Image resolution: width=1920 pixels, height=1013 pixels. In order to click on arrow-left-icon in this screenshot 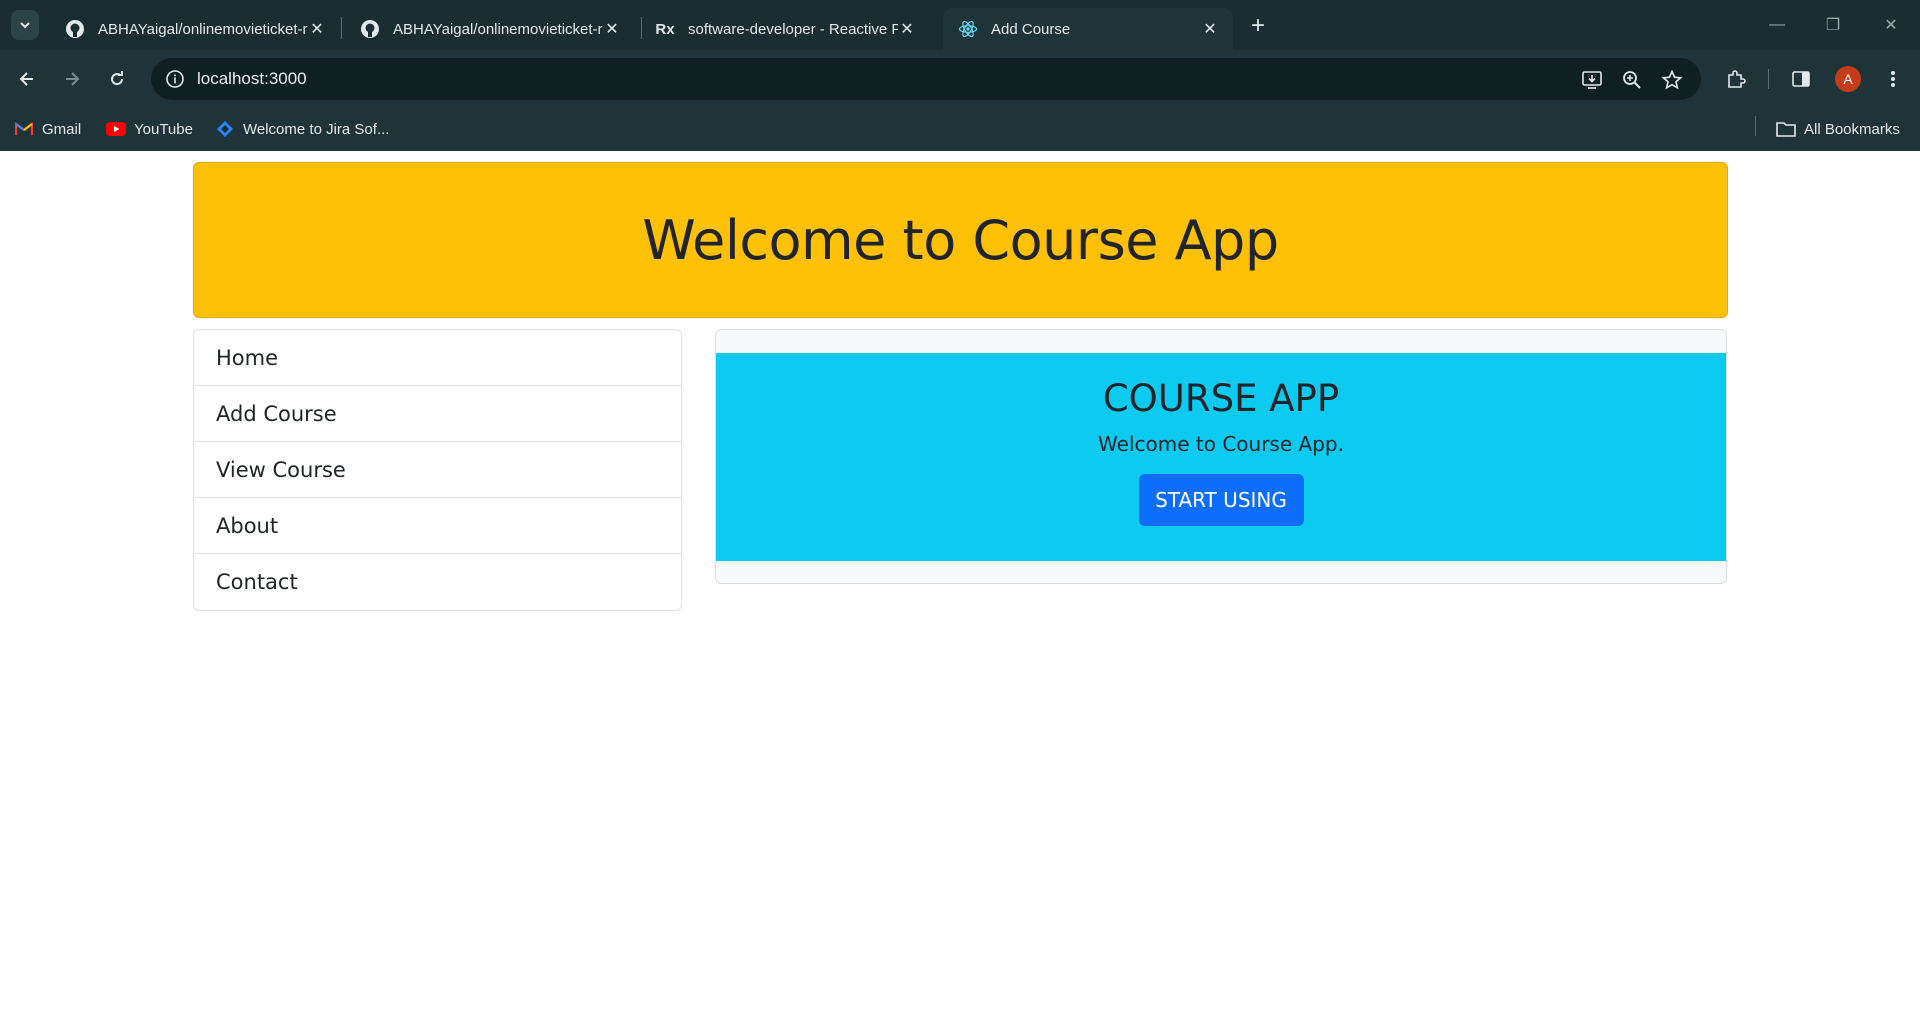, I will do `click(26, 79)`.